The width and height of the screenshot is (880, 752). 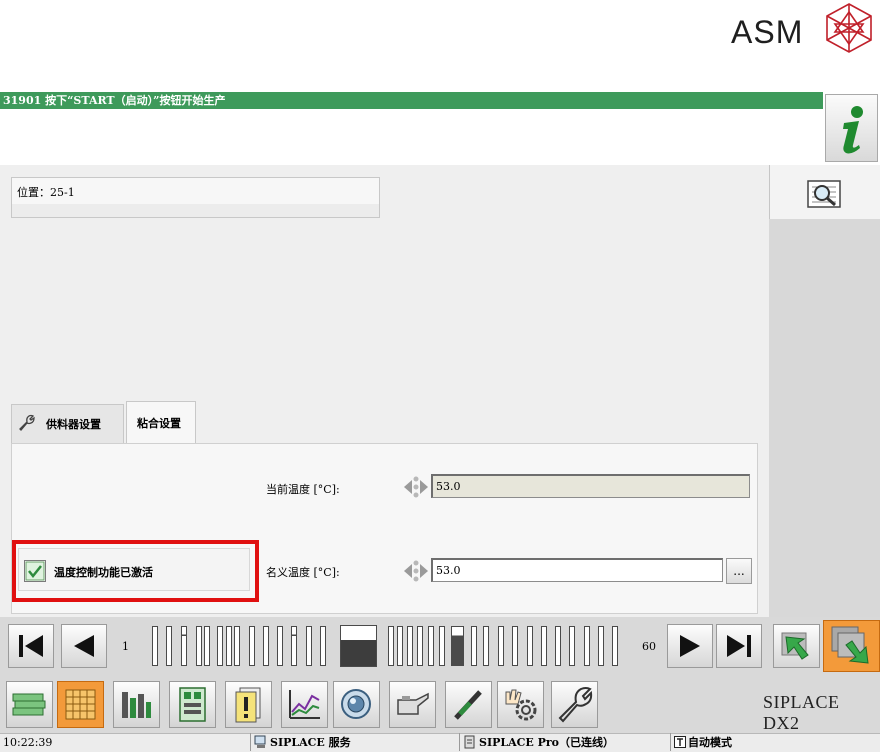 I want to click on toolbar-board-button, so click(x=192, y=704).